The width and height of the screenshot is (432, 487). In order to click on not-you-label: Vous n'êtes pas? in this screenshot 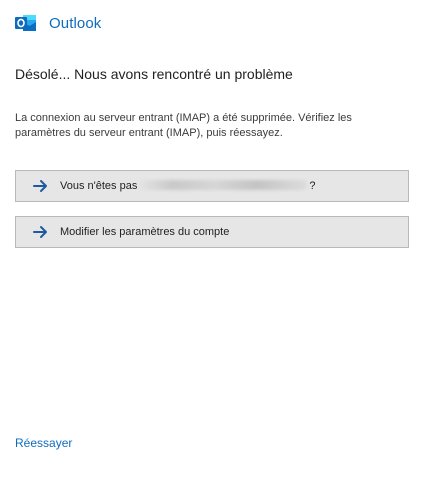, I will do `click(187, 186)`.